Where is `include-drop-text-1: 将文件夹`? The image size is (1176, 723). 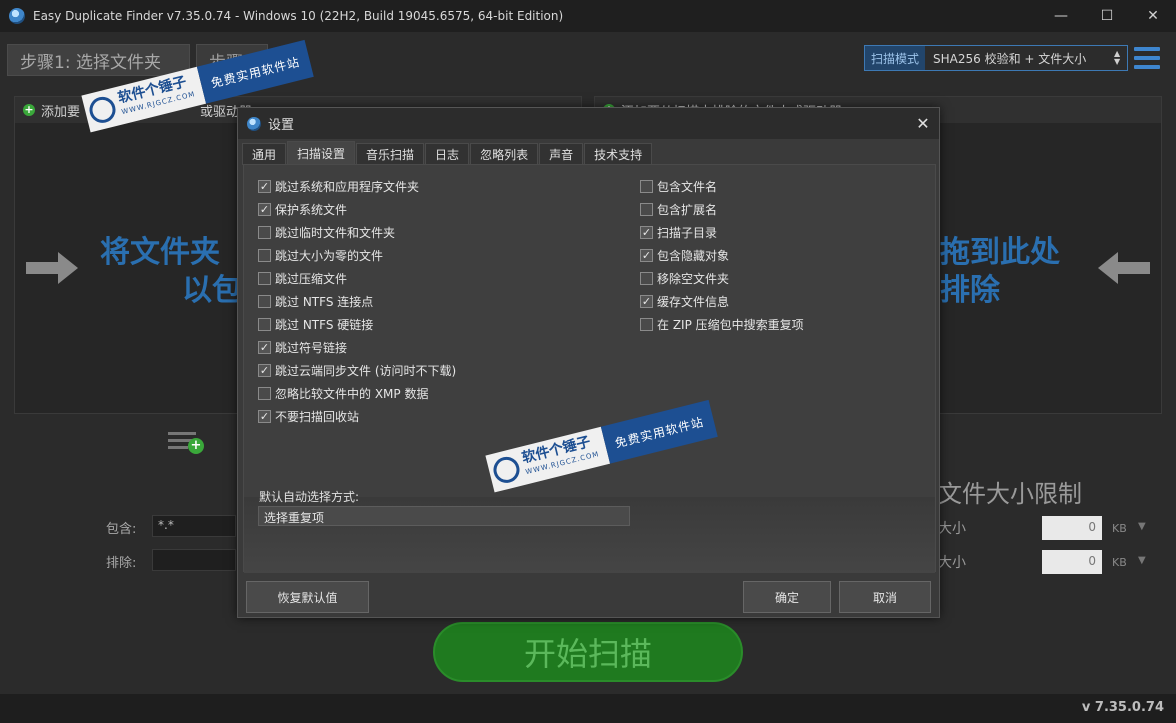 include-drop-text-1: 将文件夹 is located at coordinates (160, 252).